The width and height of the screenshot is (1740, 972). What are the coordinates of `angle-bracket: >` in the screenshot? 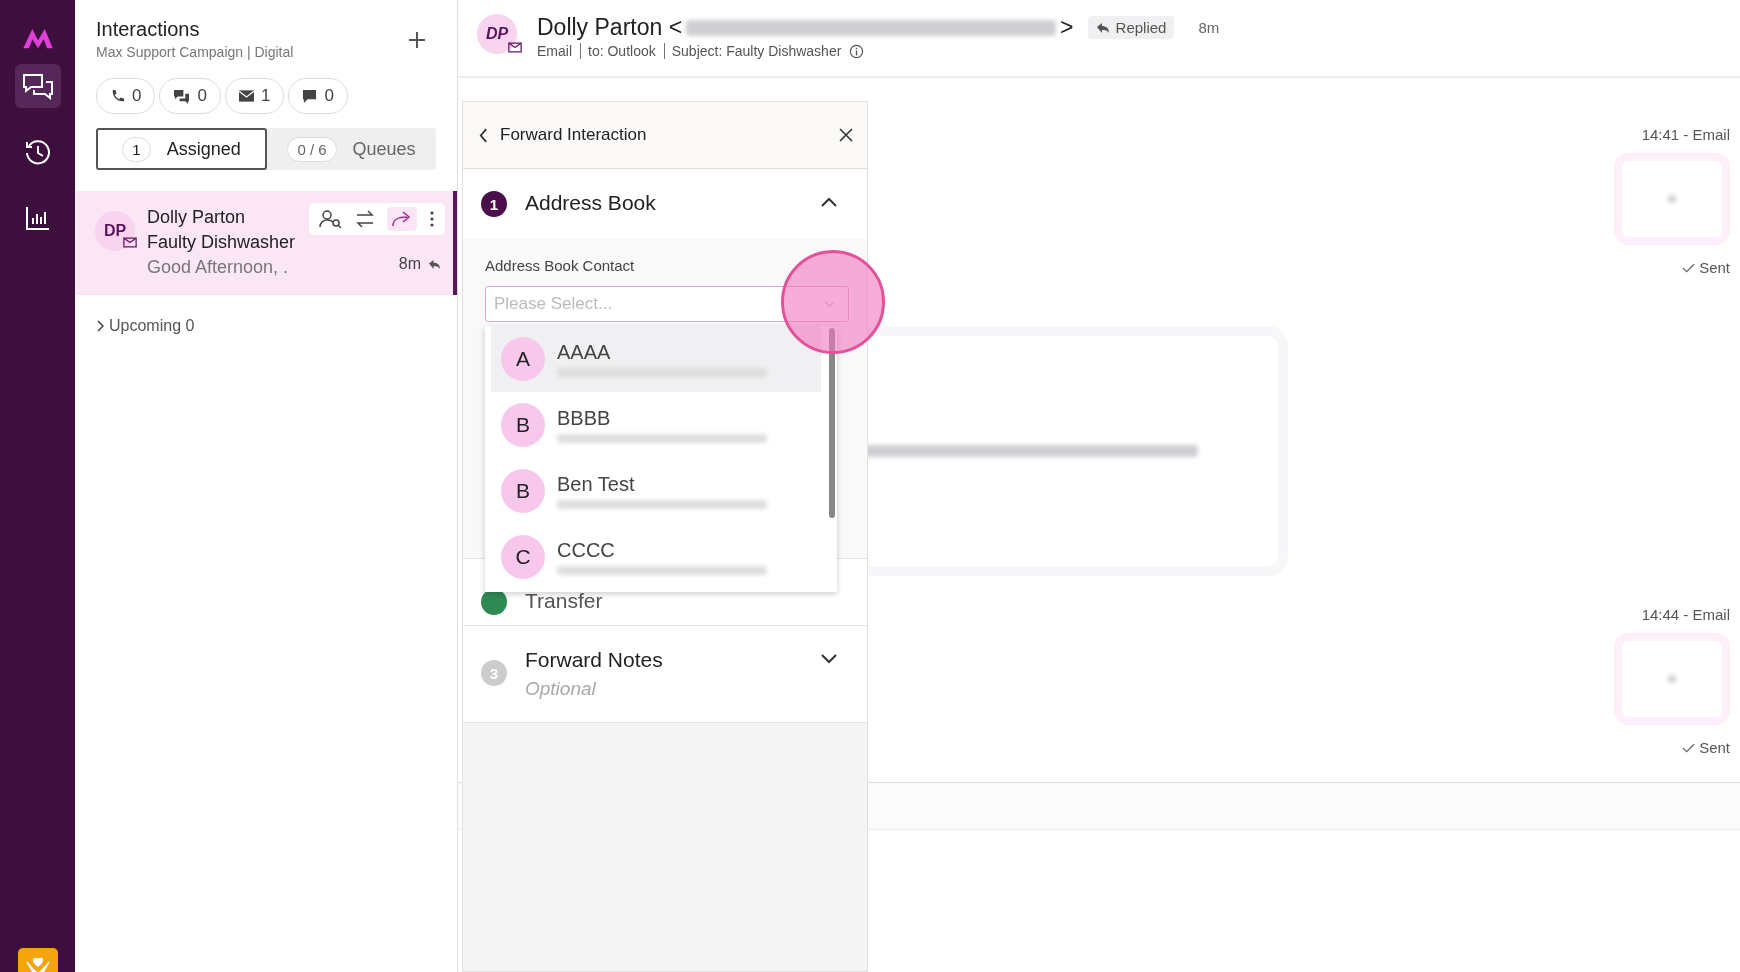 It's located at (1067, 27).